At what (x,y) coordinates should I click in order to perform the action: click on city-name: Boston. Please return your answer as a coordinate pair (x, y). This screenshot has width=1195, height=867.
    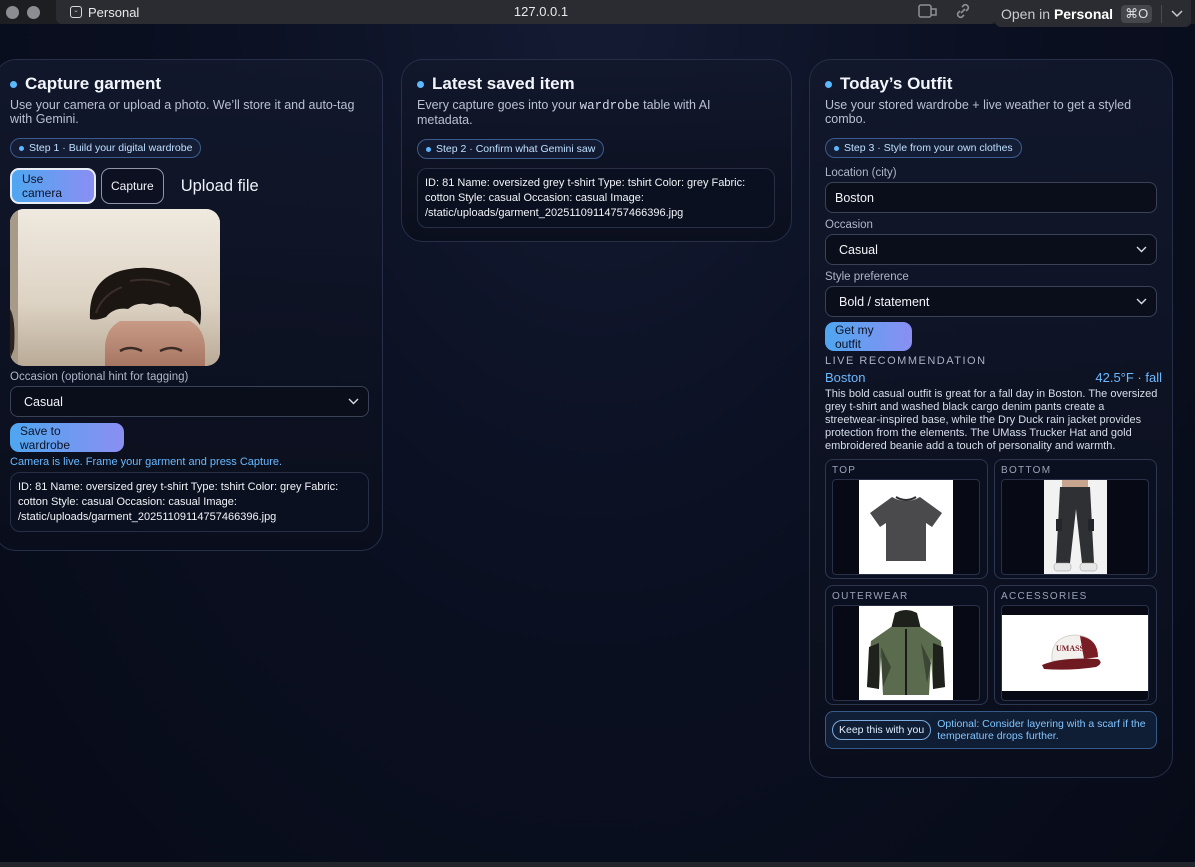
    Looking at the image, I should click on (845, 377).